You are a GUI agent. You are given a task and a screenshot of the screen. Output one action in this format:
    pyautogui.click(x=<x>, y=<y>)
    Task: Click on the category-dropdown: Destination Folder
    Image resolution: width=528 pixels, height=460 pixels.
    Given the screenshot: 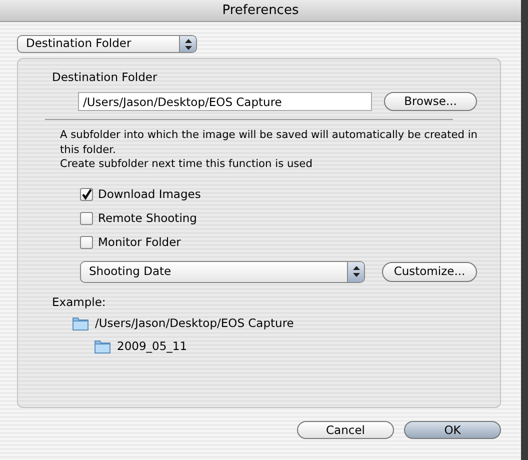 What is the action you would take?
    pyautogui.click(x=107, y=44)
    